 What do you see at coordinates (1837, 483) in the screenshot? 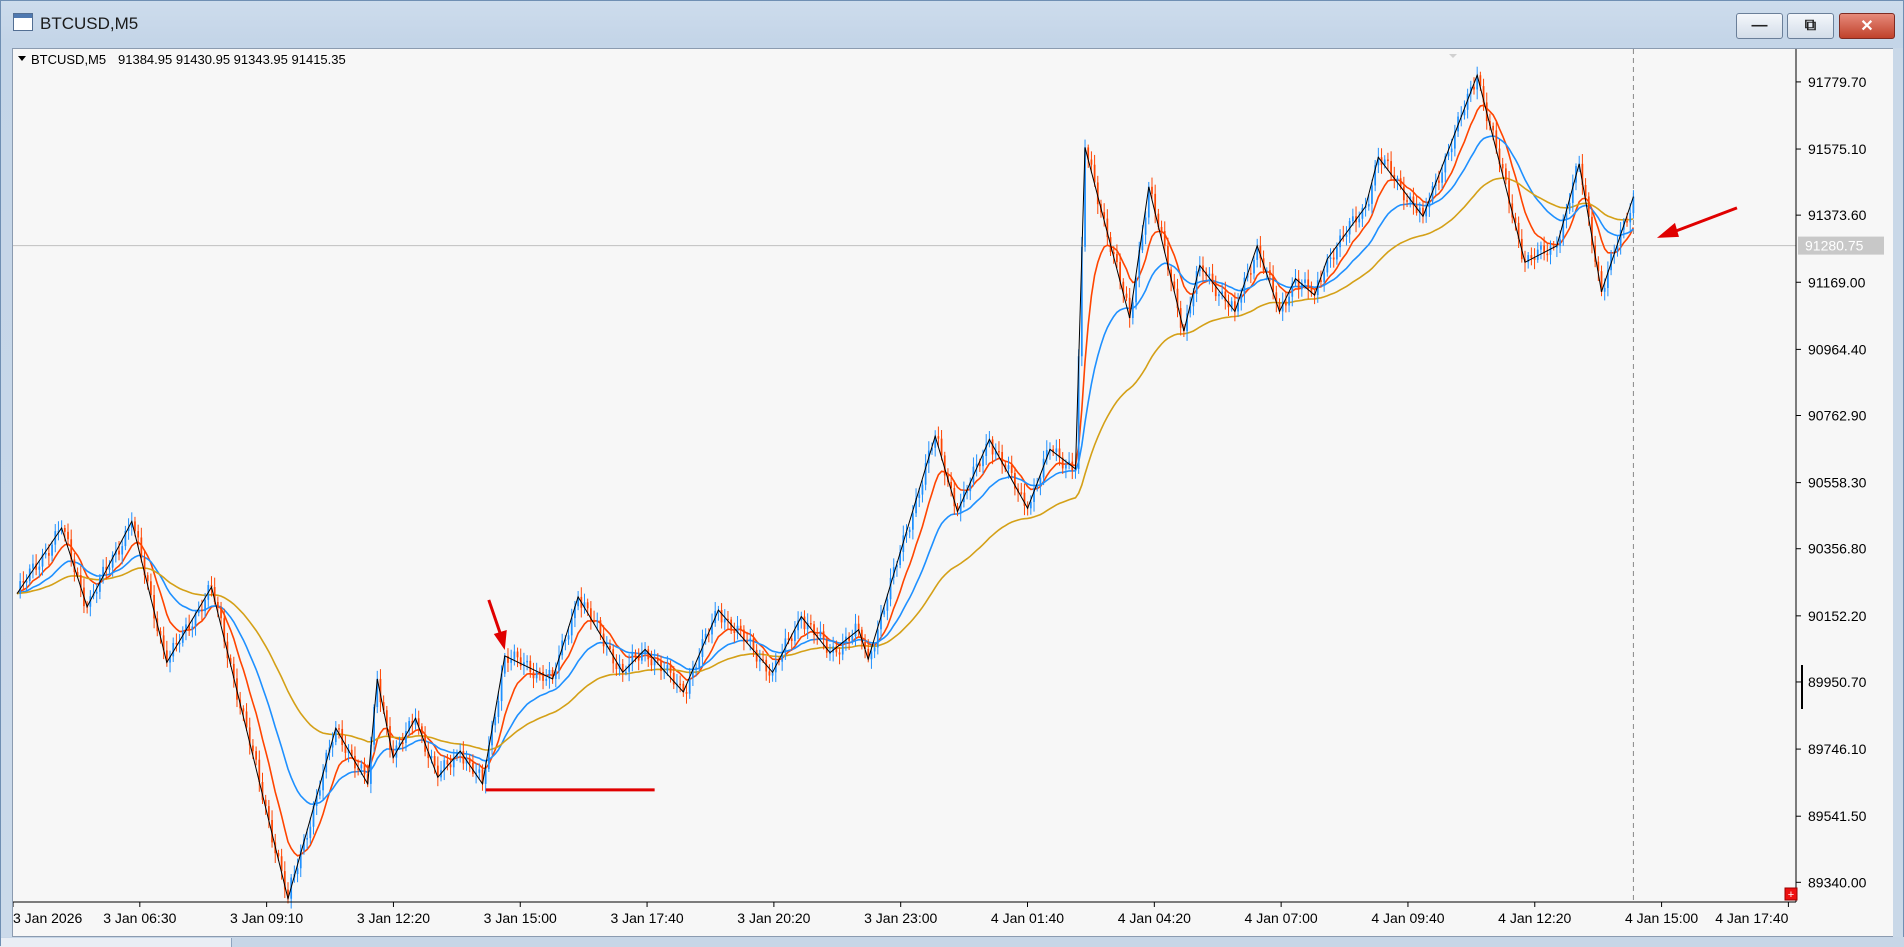
I see `price-label: 90558.30` at bounding box center [1837, 483].